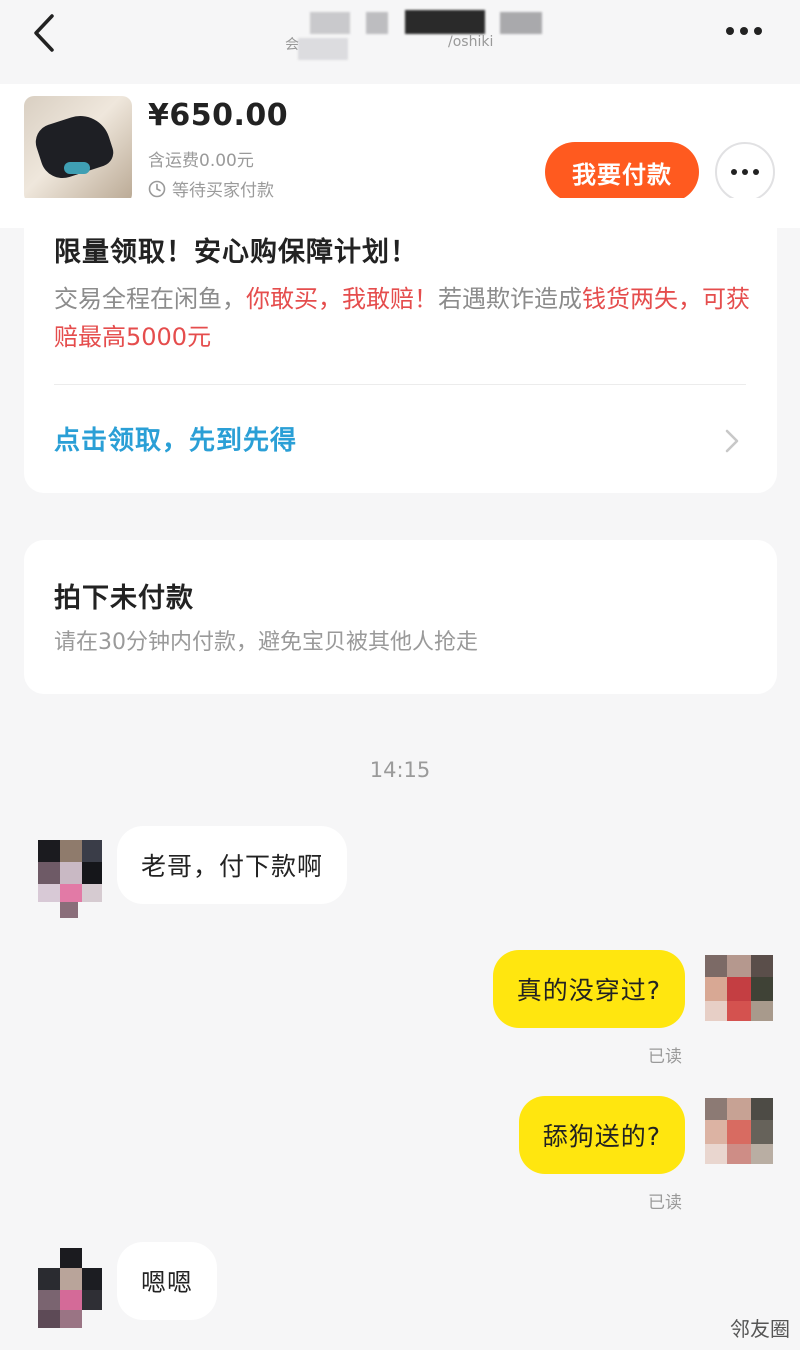 This screenshot has width=800, height=1350. What do you see at coordinates (236, 252) in the screenshot?
I see `protection-title: 限量领取！安心购保障计划！` at bounding box center [236, 252].